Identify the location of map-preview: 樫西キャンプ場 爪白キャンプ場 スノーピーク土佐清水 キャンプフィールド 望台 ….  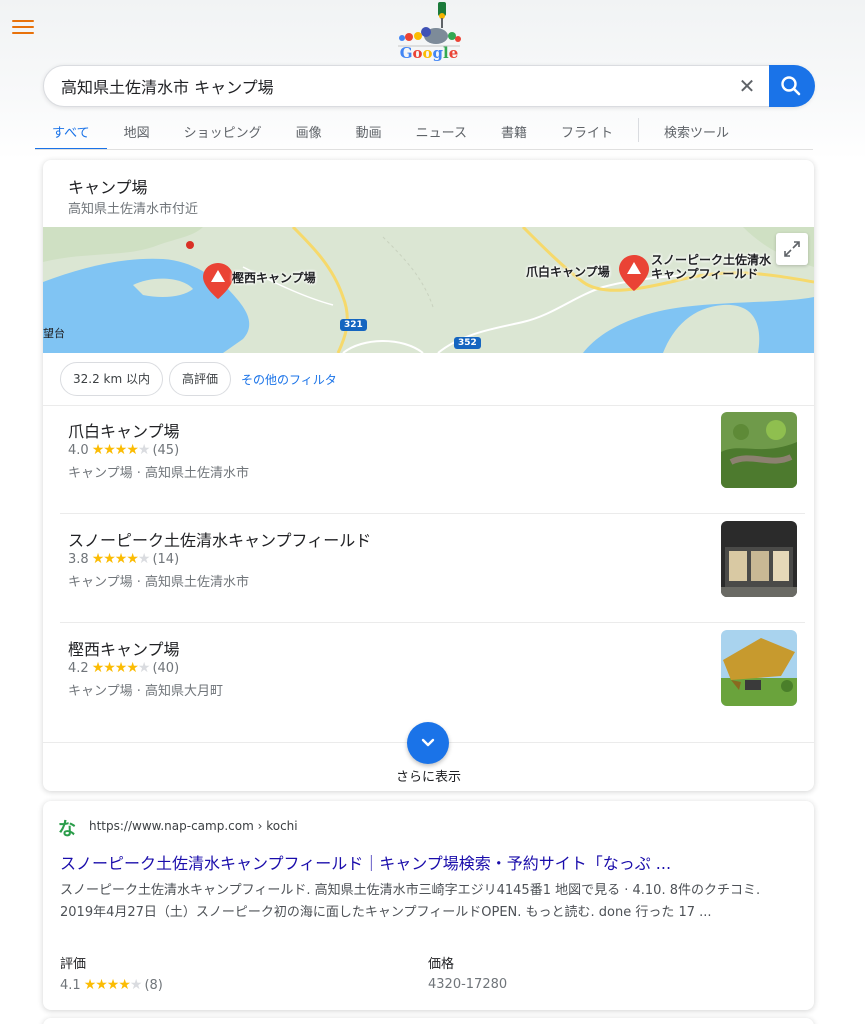
(428, 290).